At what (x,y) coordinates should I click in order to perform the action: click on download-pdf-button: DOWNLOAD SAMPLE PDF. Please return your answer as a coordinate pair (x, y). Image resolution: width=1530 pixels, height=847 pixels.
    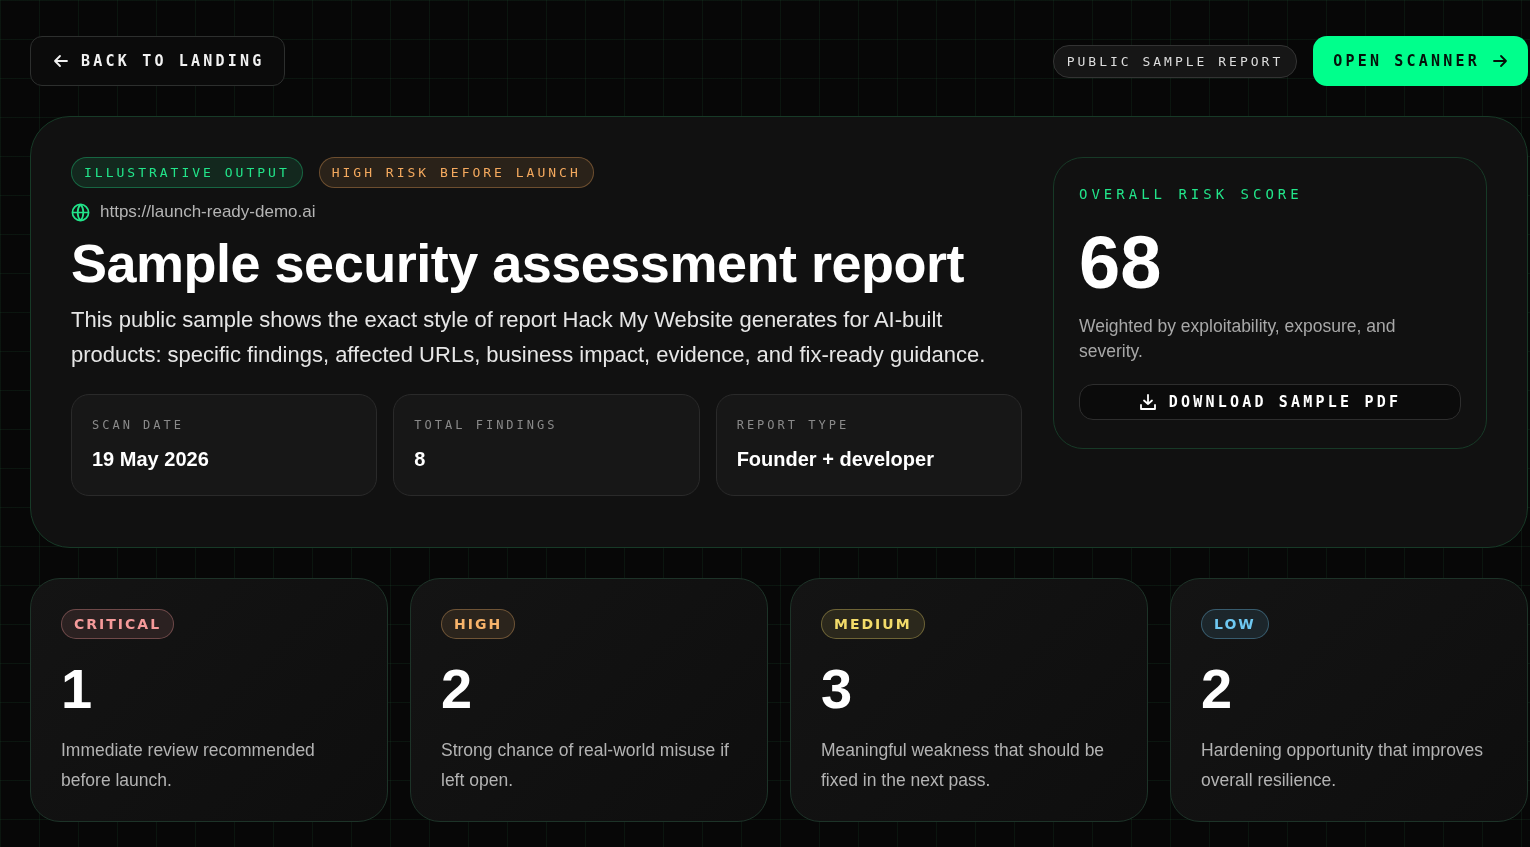
    Looking at the image, I should click on (1270, 402).